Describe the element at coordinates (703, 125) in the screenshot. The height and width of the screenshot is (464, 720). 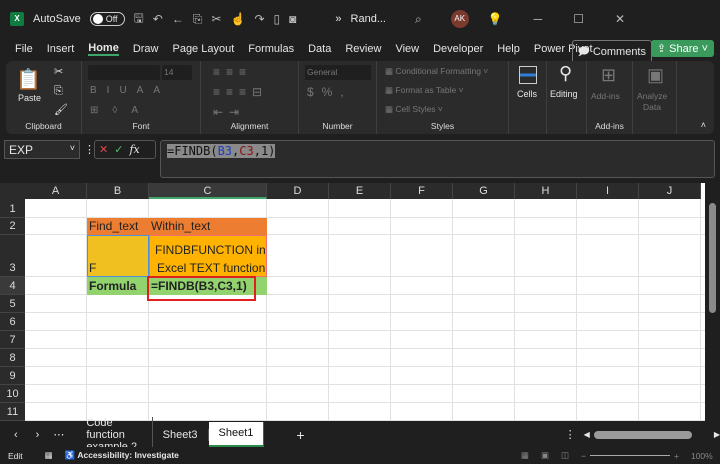
I see `collapse-ribbon-icon: ˄` at that location.